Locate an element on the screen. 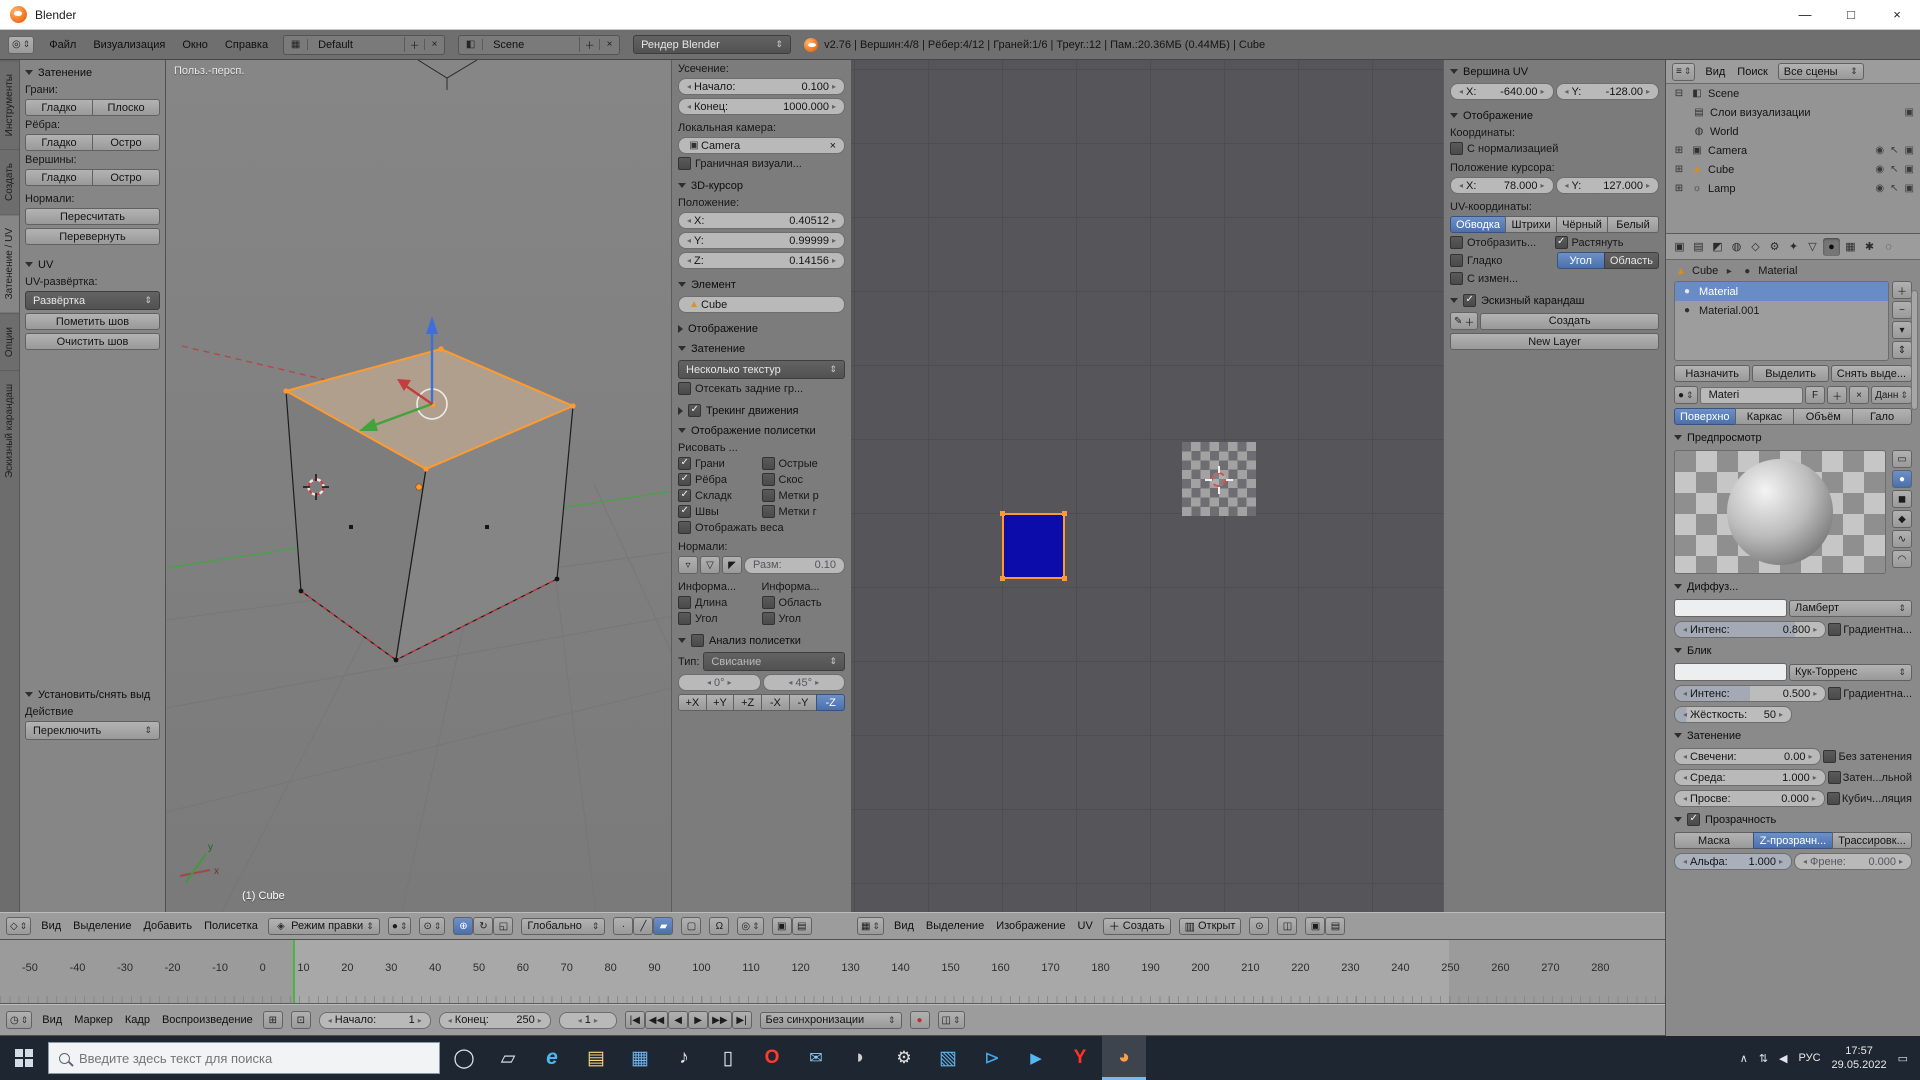  menu-file: Файл is located at coordinates (62, 45).